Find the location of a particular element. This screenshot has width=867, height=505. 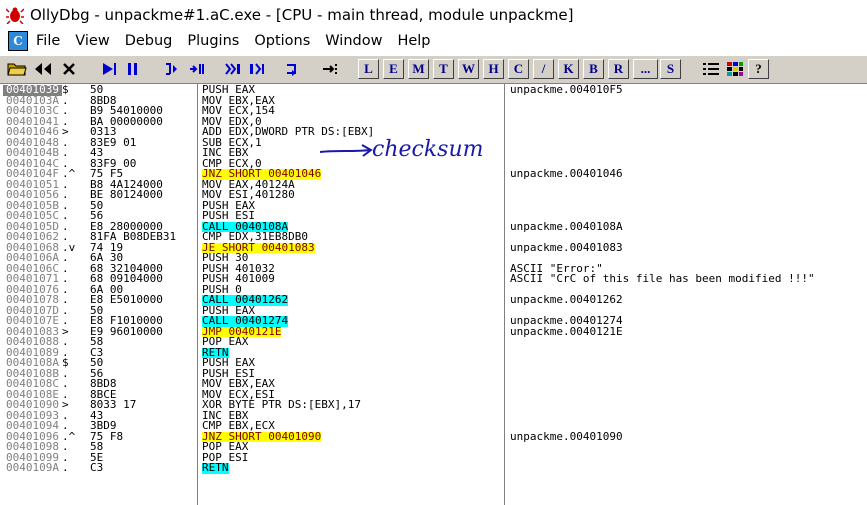

disasm-row: 00401098. 58 POP EAX is located at coordinates (433, 447).